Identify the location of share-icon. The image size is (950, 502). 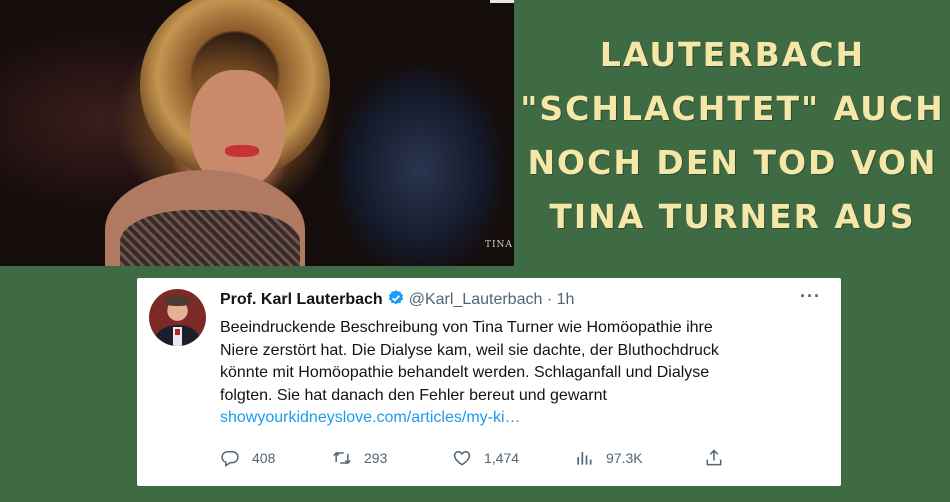
(714, 457).